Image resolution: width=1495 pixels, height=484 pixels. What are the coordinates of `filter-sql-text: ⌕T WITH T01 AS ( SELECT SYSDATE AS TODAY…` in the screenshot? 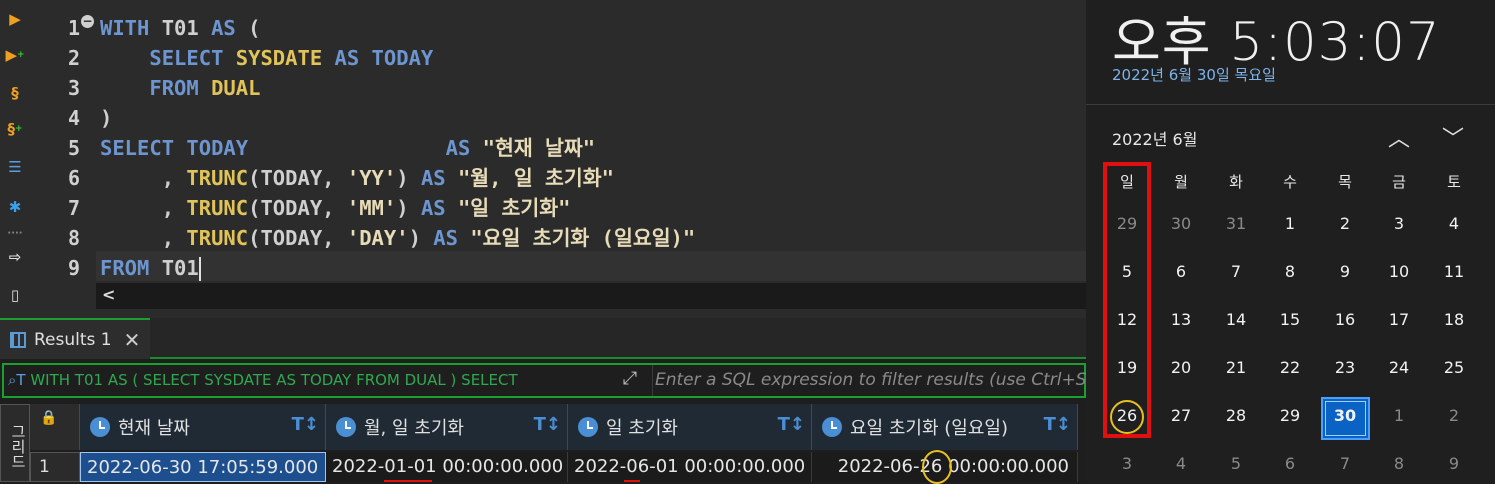 It's located at (308, 380).